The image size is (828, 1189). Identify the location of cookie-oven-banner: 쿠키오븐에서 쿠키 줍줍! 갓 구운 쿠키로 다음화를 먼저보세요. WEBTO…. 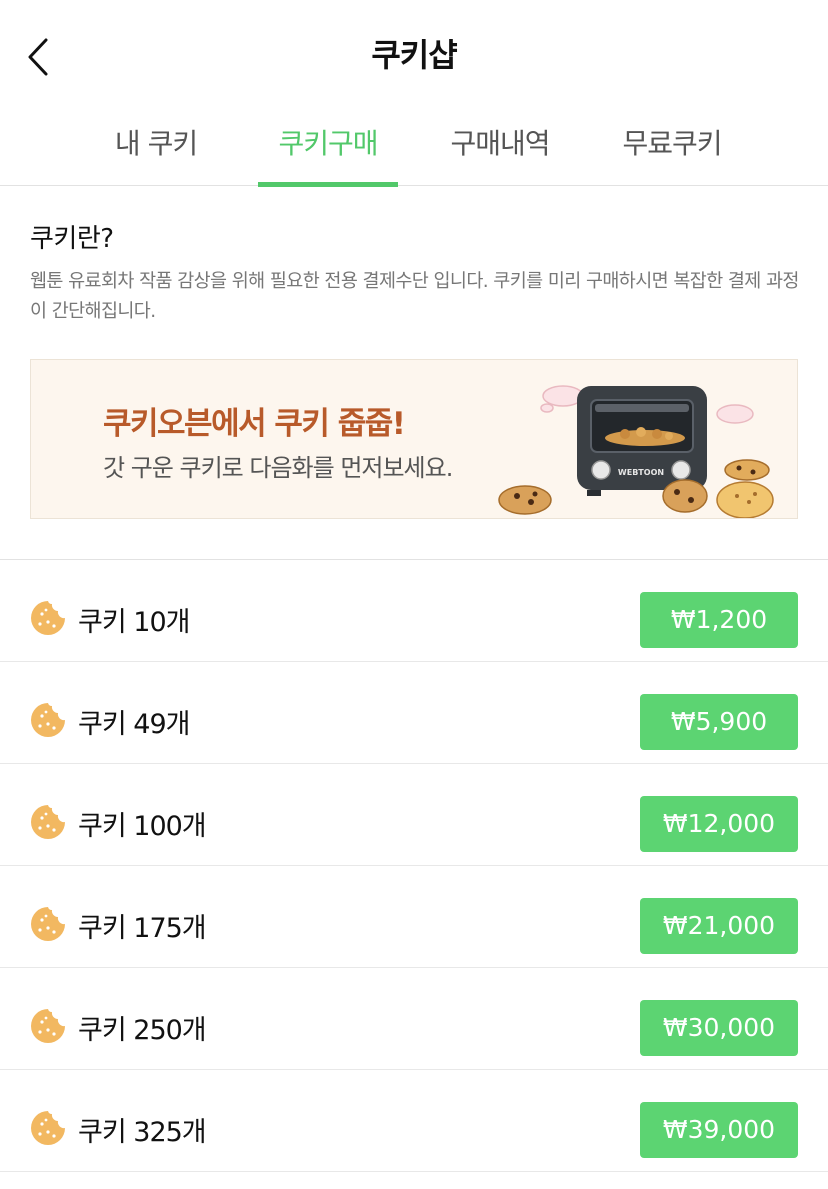
(414, 439).